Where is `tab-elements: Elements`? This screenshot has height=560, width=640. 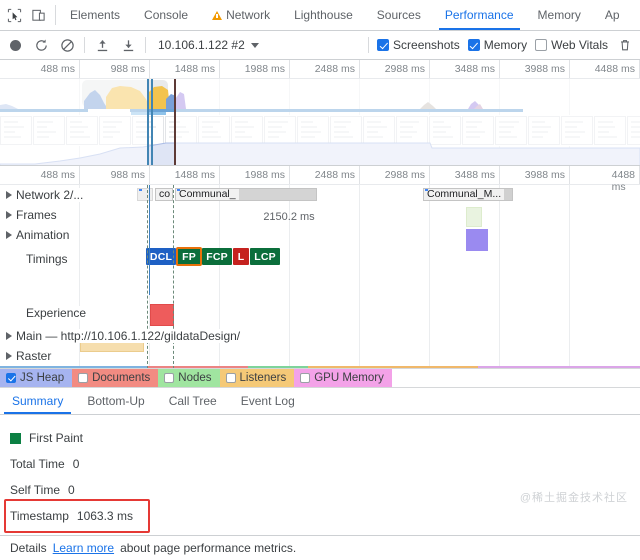
tab-elements: Elements is located at coordinates (95, 15).